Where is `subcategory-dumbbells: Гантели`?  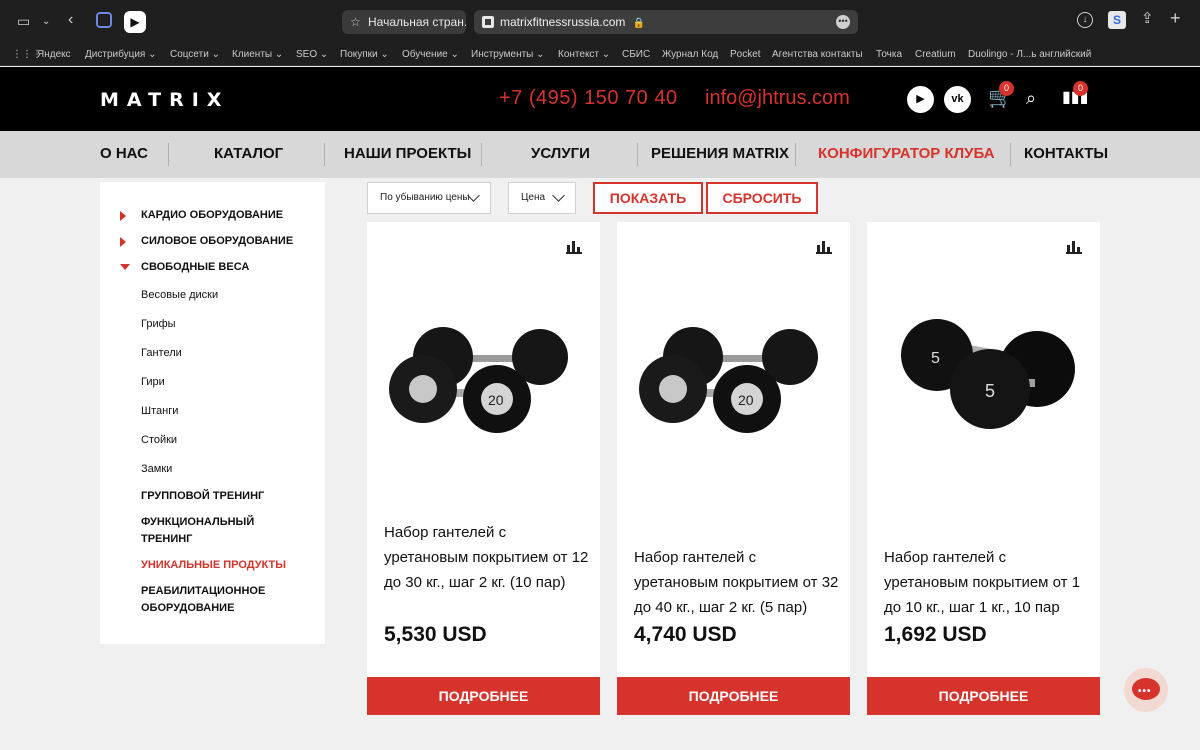 subcategory-dumbbells: Гантели is located at coordinates (161, 353).